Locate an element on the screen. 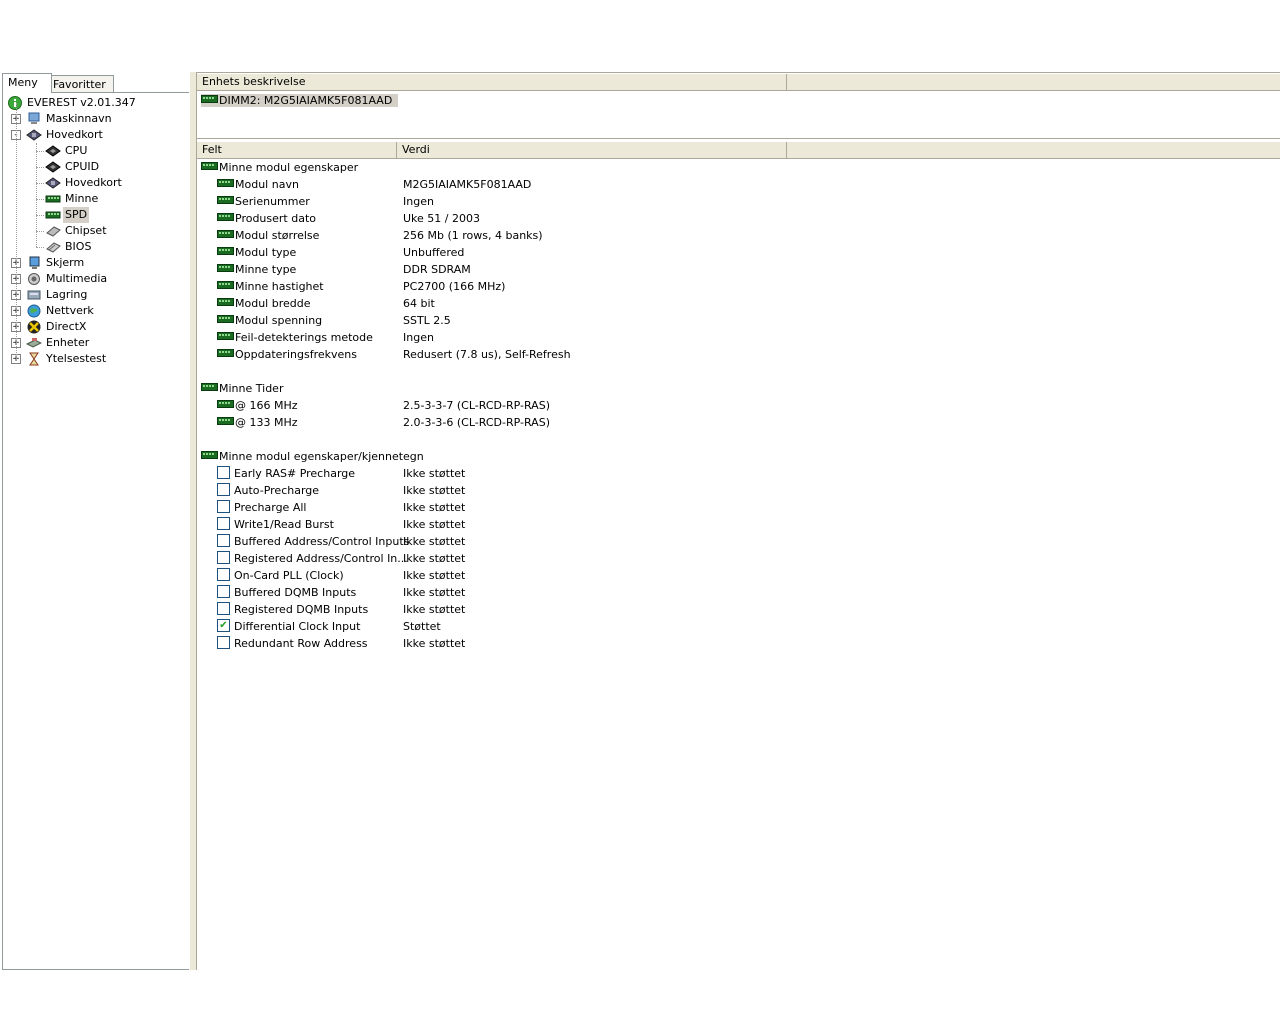 The height and width of the screenshot is (1024, 1280). tree-item-label: Chipset is located at coordinates (86, 230).